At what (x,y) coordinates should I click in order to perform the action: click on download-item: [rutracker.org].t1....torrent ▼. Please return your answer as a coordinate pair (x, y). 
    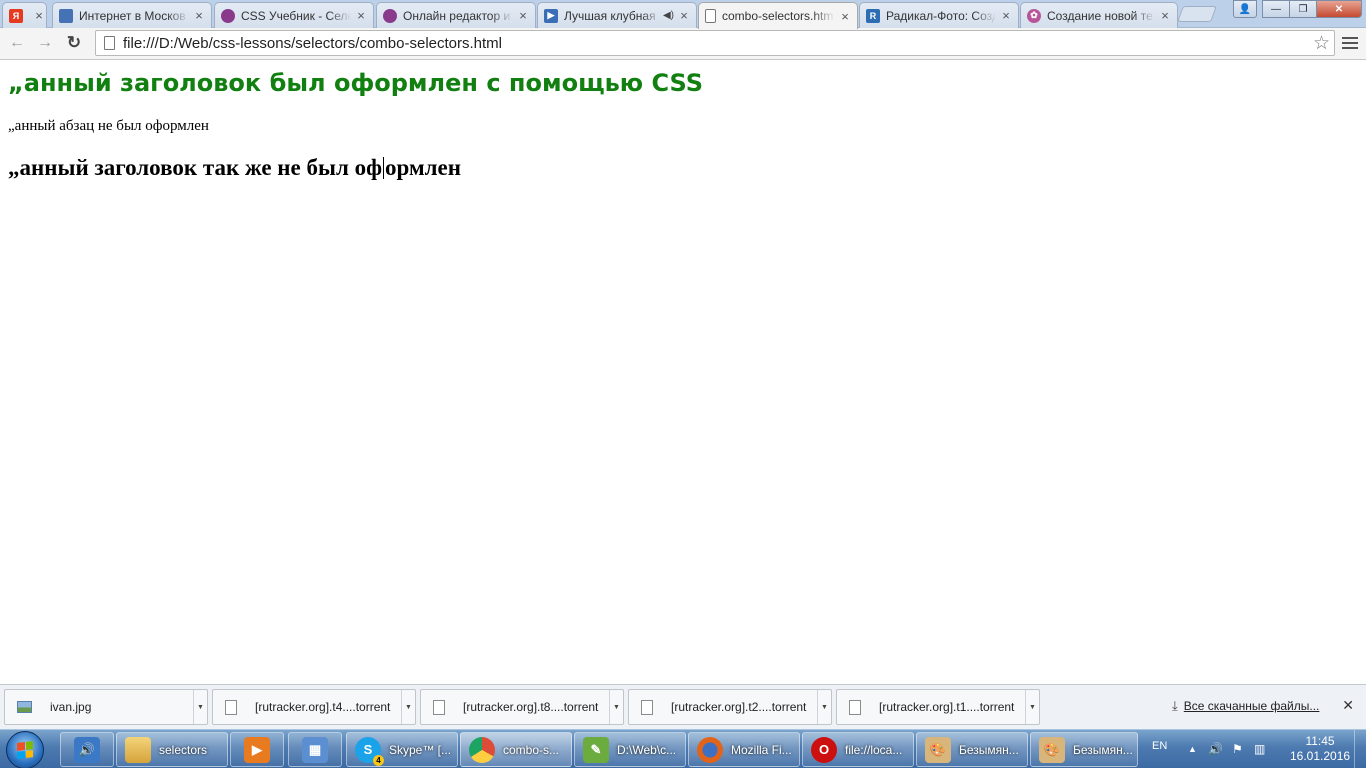
    Looking at the image, I should click on (938, 707).